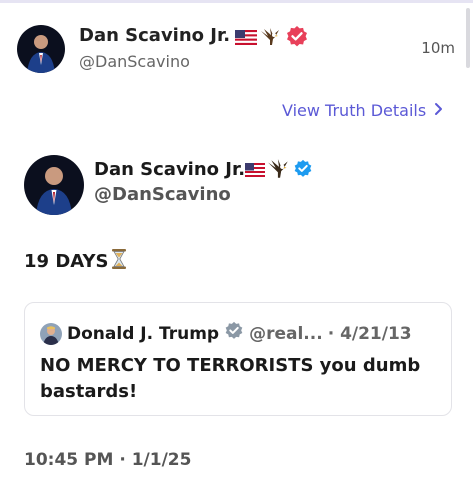 Image resolution: width=473 pixels, height=500 pixels. What do you see at coordinates (41, 49) in the screenshot?
I see `avatar` at bounding box center [41, 49].